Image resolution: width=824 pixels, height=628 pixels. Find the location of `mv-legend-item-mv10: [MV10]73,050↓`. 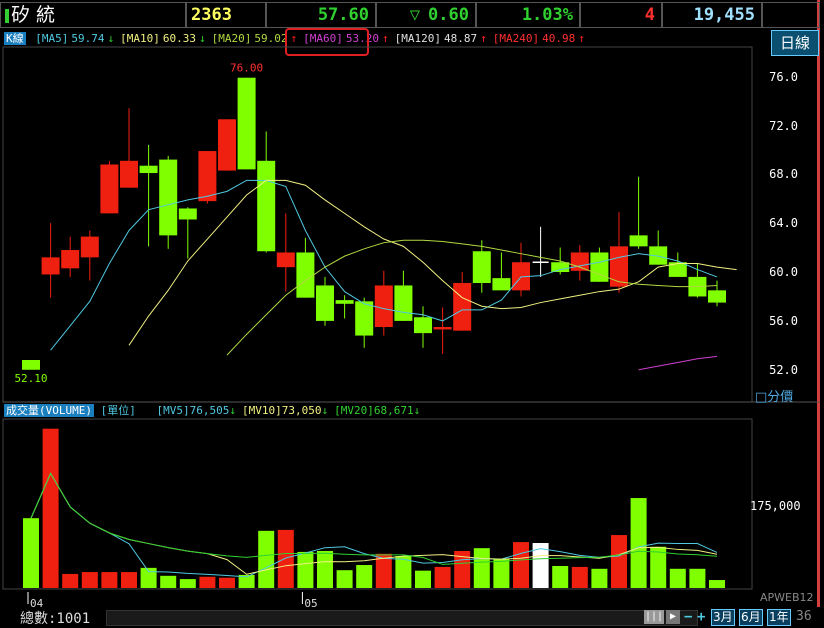

mv-legend-item-mv10: [MV10]73,050↓ is located at coordinates (285, 410).